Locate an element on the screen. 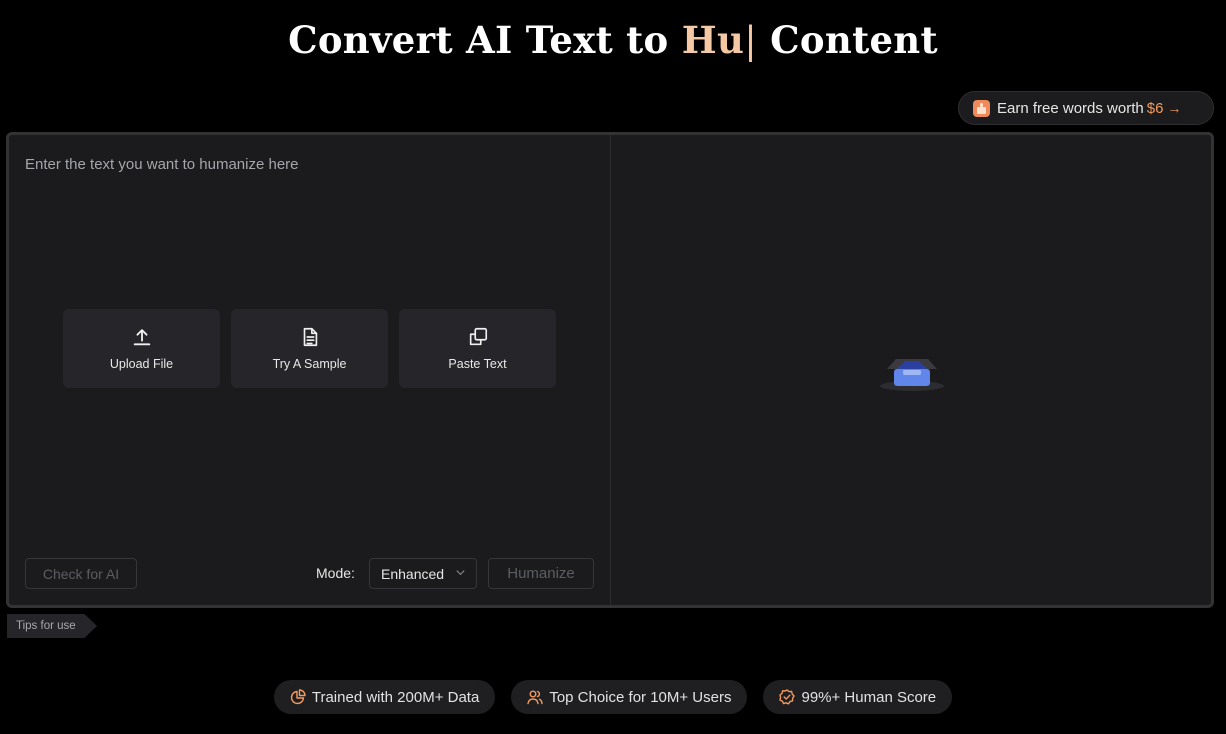 This screenshot has height=734, width=1226. paste-text-label: Paste Text is located at coordinates (477, 364).